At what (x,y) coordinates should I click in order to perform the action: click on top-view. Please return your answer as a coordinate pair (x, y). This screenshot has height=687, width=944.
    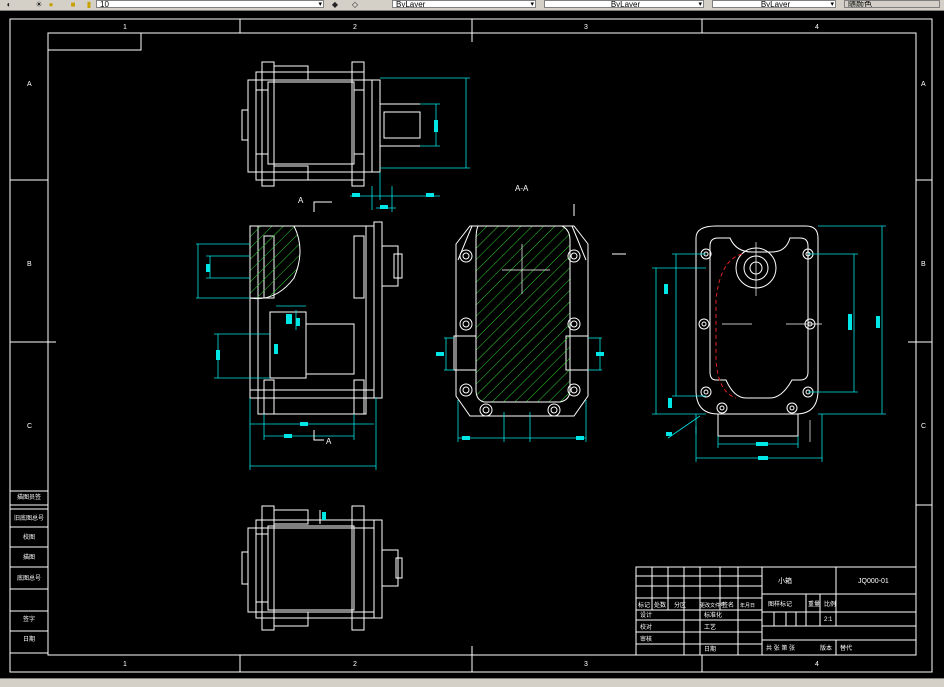
    Looking at the image, I should click on (331, 124).